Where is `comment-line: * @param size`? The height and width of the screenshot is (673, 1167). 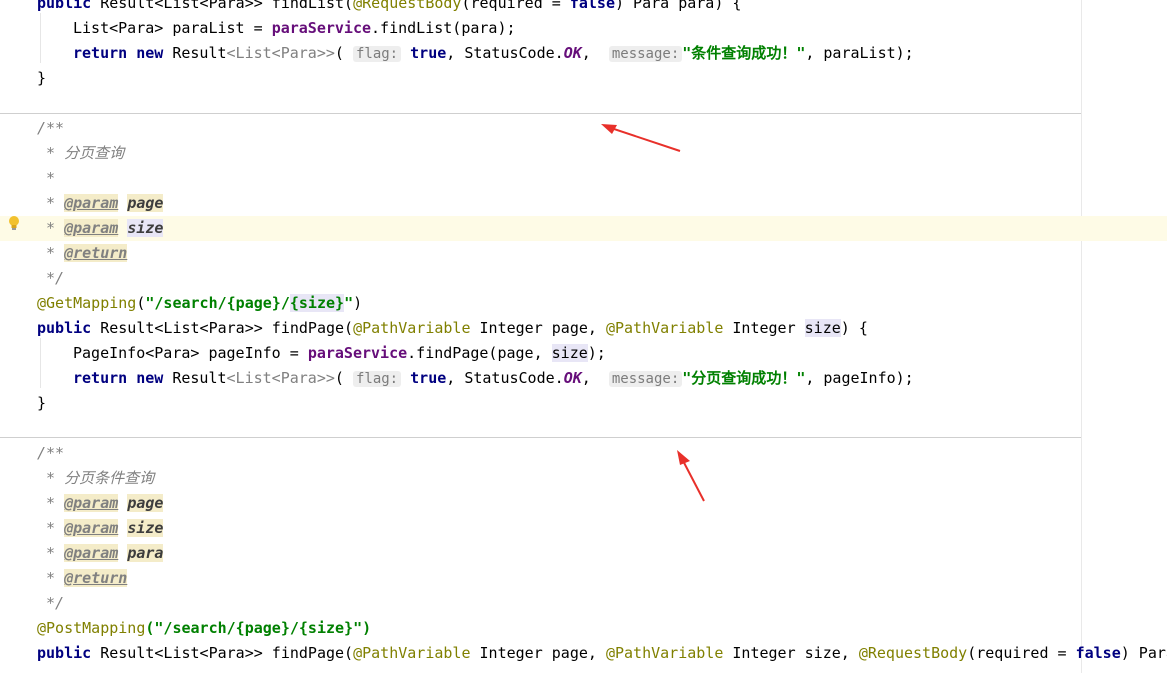
comment-line: * @param size is located at coordinates (602, 528).